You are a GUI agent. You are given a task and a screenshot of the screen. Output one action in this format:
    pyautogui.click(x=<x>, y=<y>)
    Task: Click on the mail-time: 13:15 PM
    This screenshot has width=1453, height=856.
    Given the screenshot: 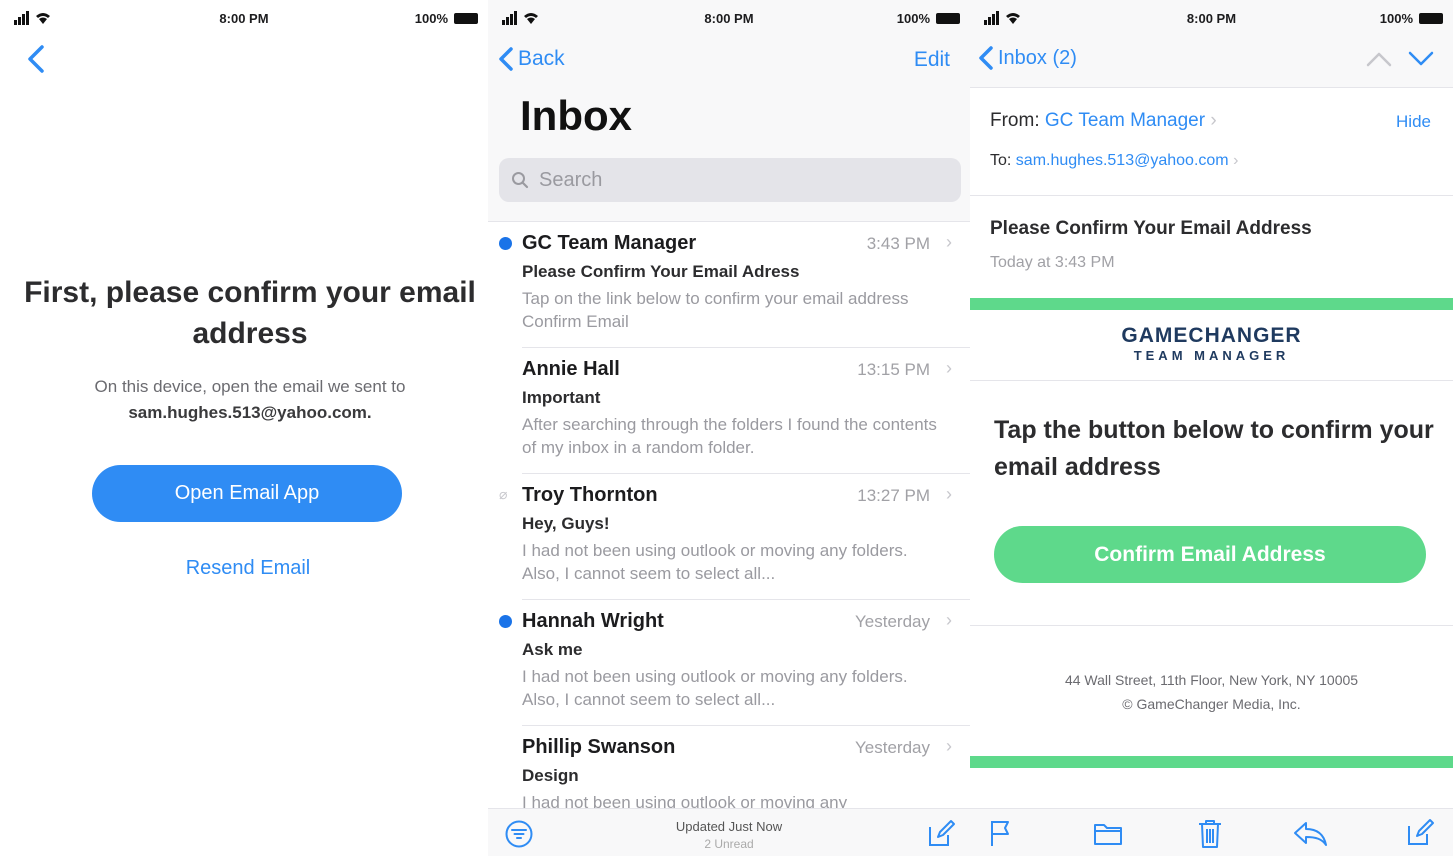 What is the action you would take?
    pyautogui.click(x=893, y=369)
    